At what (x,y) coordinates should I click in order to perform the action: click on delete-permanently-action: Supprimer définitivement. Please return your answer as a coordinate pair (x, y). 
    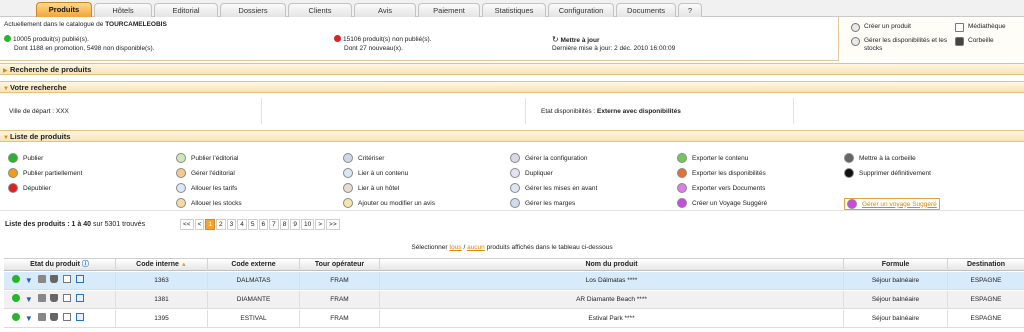
    Looking at the image, I should click on (887, 173).